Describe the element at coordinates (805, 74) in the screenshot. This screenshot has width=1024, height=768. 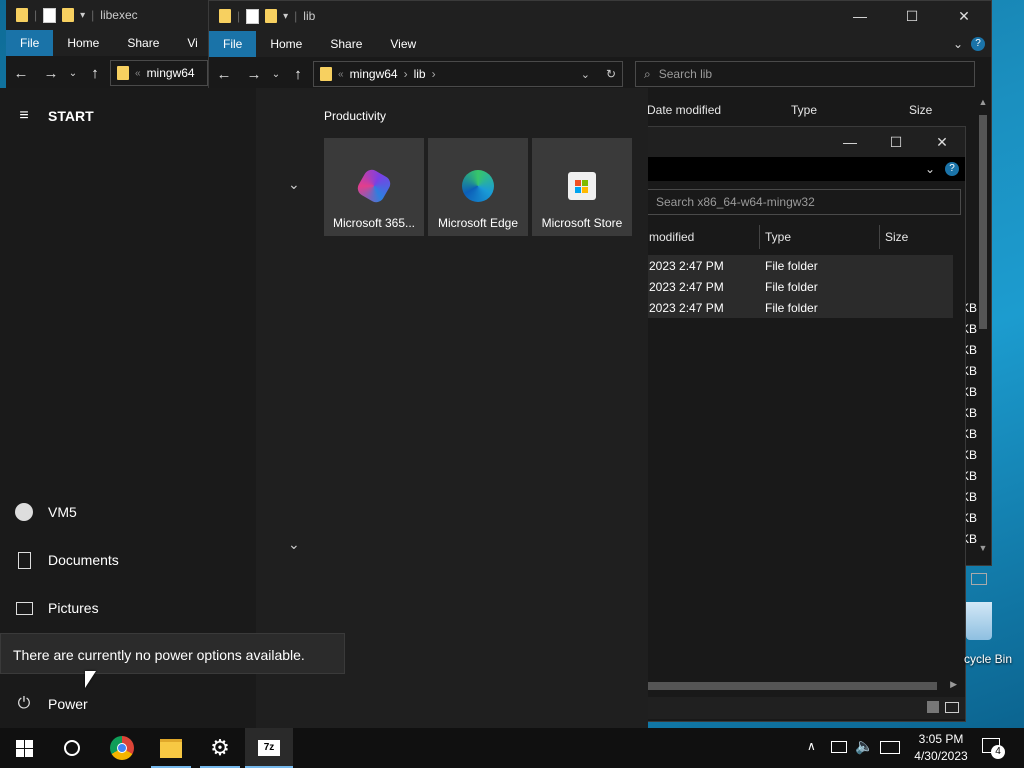
I see `search-input: ⌕ Search lib` at that location.